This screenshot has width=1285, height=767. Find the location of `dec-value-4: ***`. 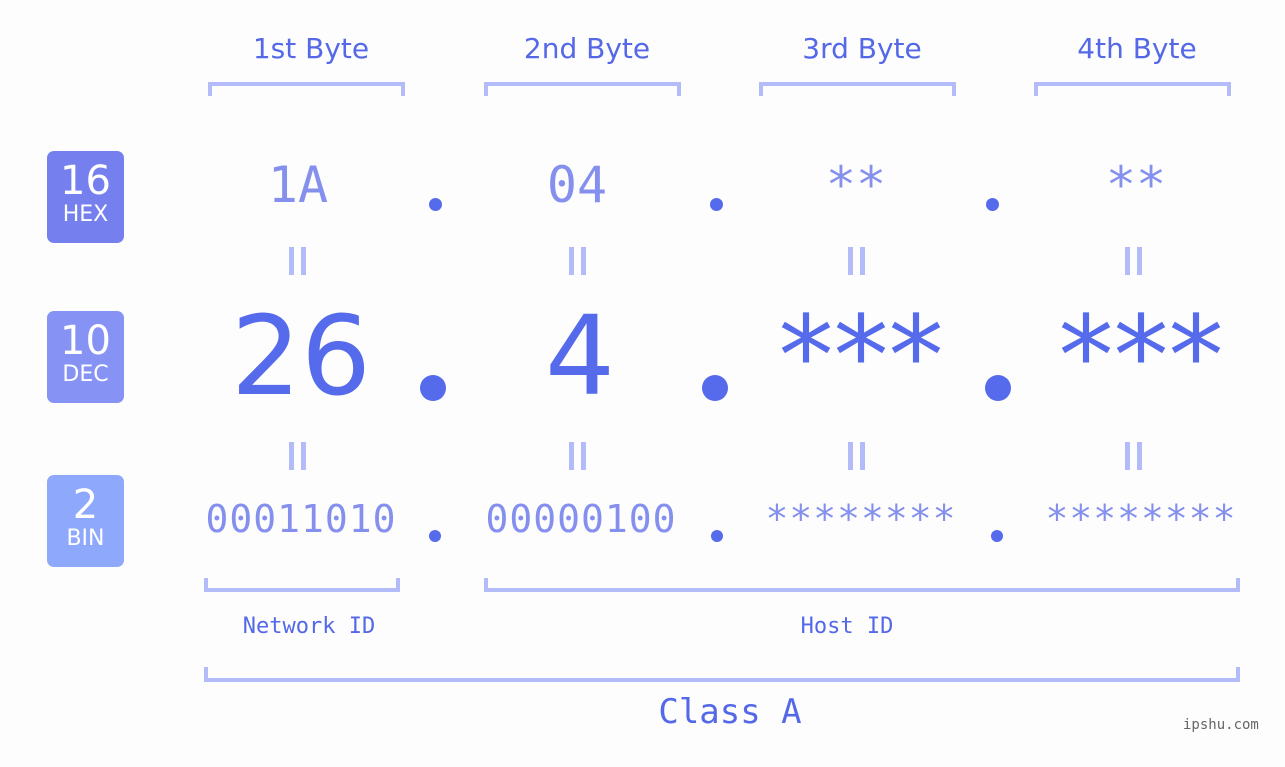

dec-value-4: *** is located at coordinates (1141, 356).